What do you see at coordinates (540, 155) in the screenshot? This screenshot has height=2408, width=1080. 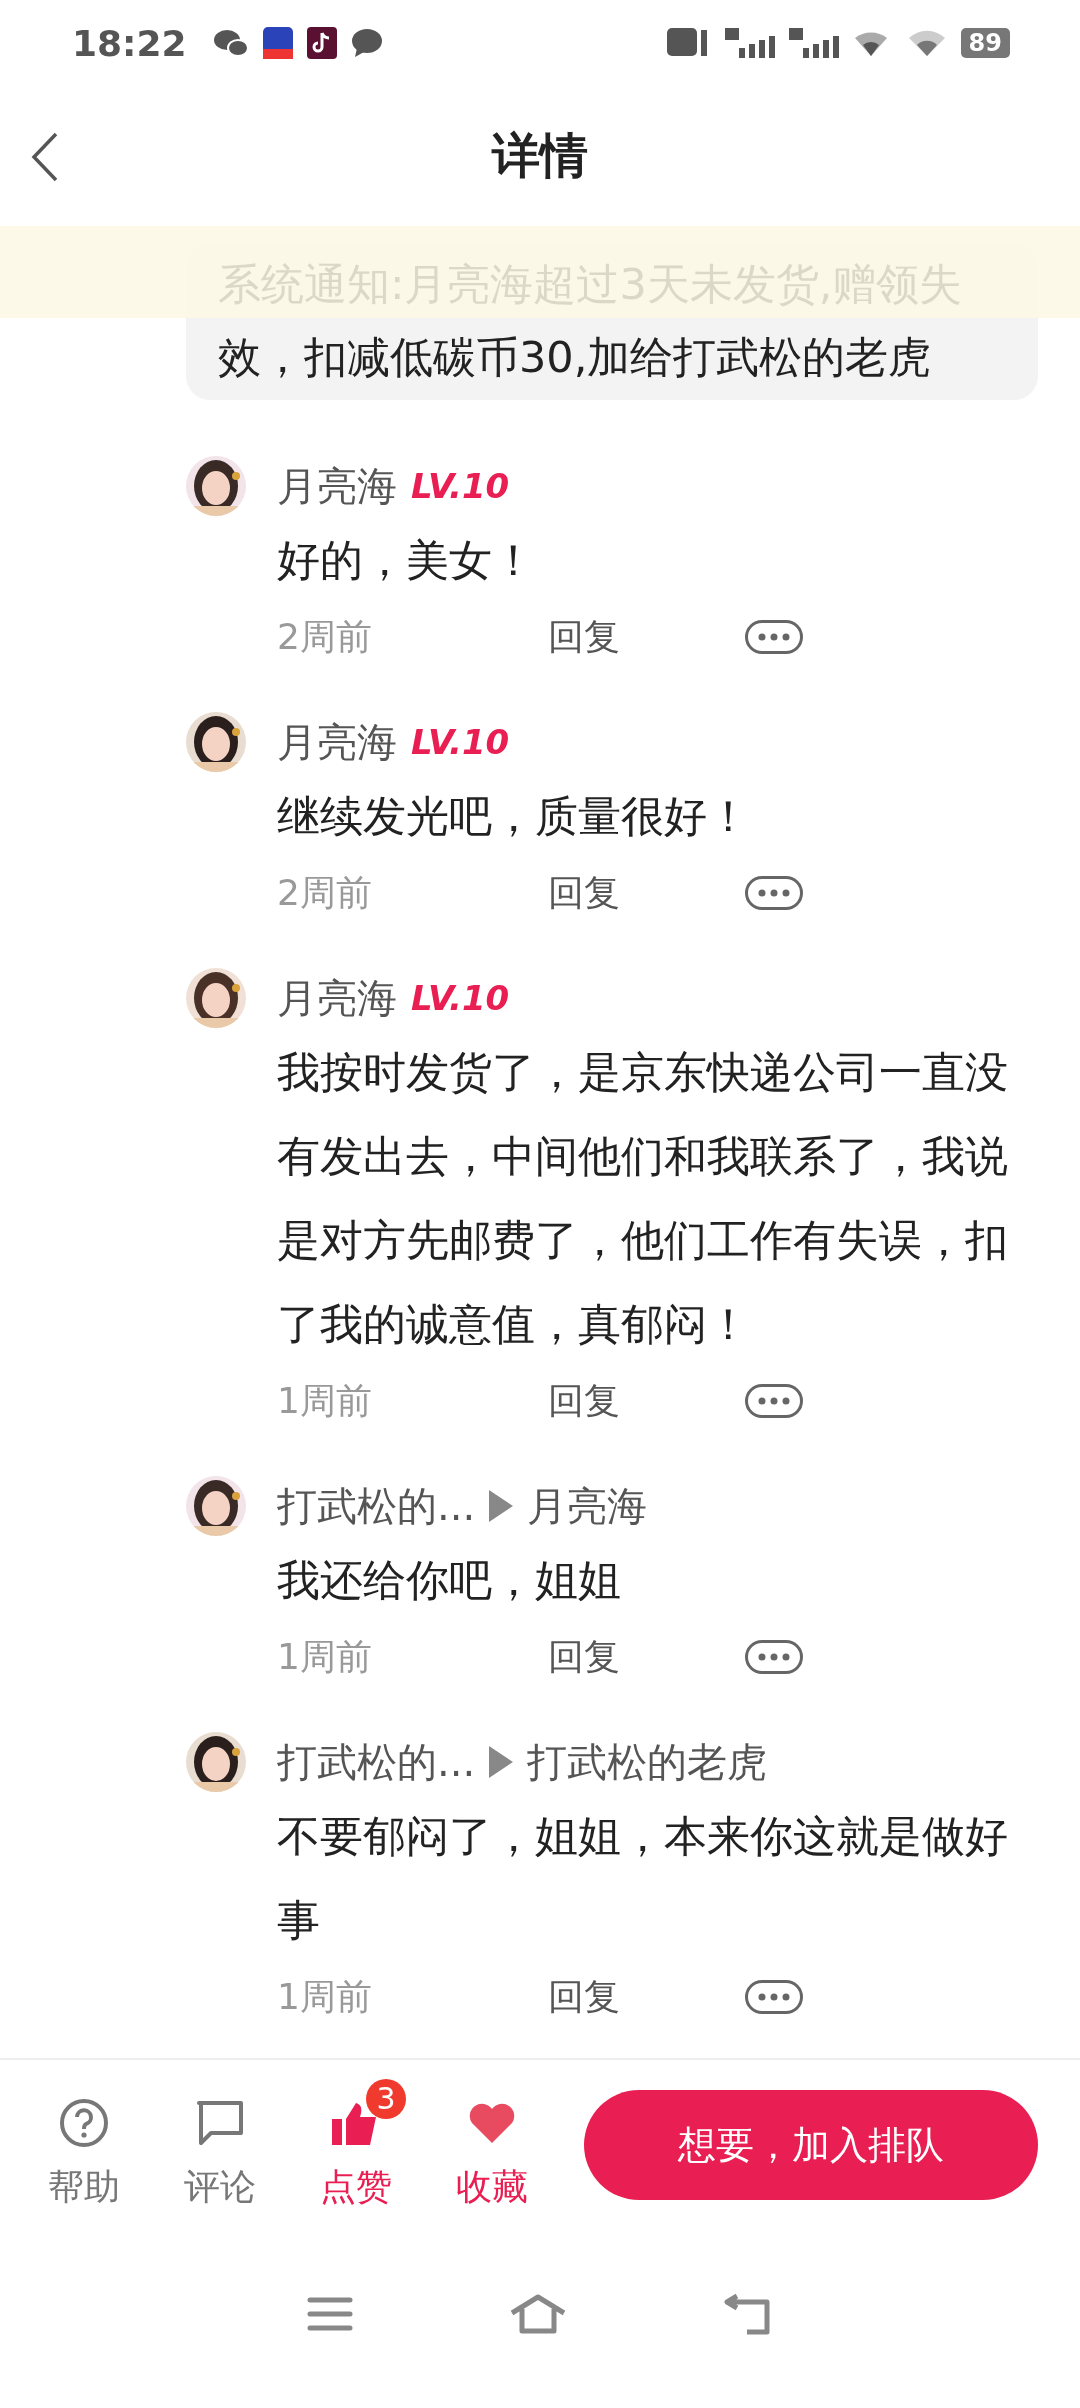 I see `page-title: 详情` at bounding box center [540, 155].